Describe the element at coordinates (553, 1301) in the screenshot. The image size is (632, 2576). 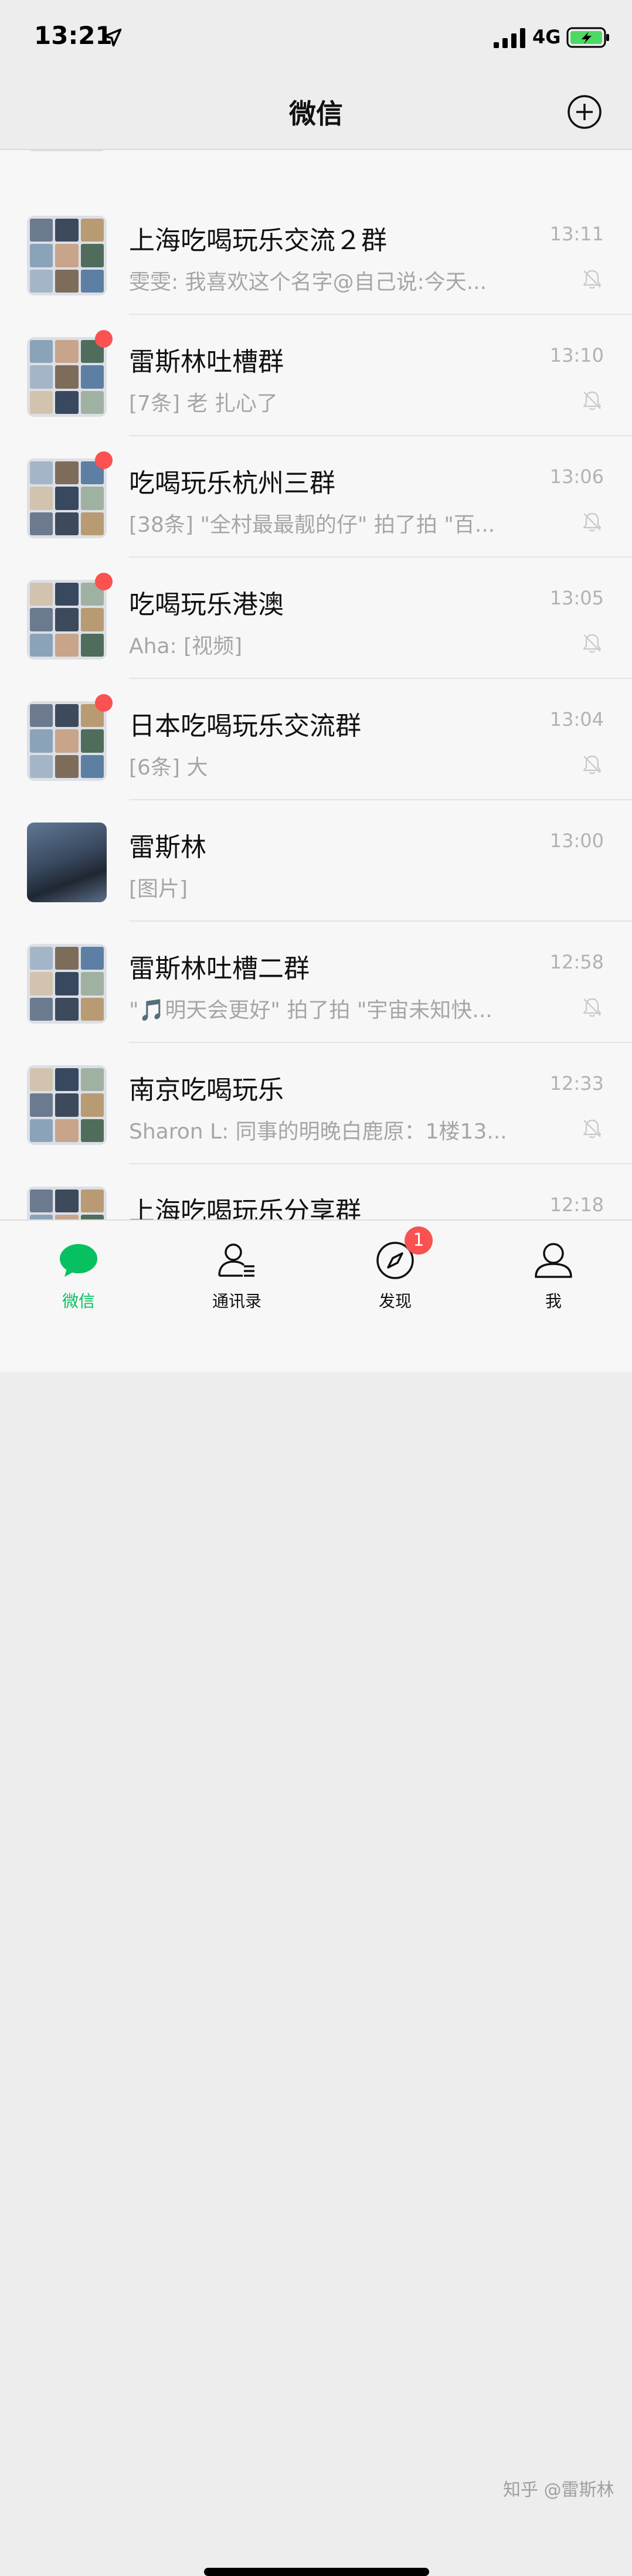
I see `tab-label: 我` at that location.